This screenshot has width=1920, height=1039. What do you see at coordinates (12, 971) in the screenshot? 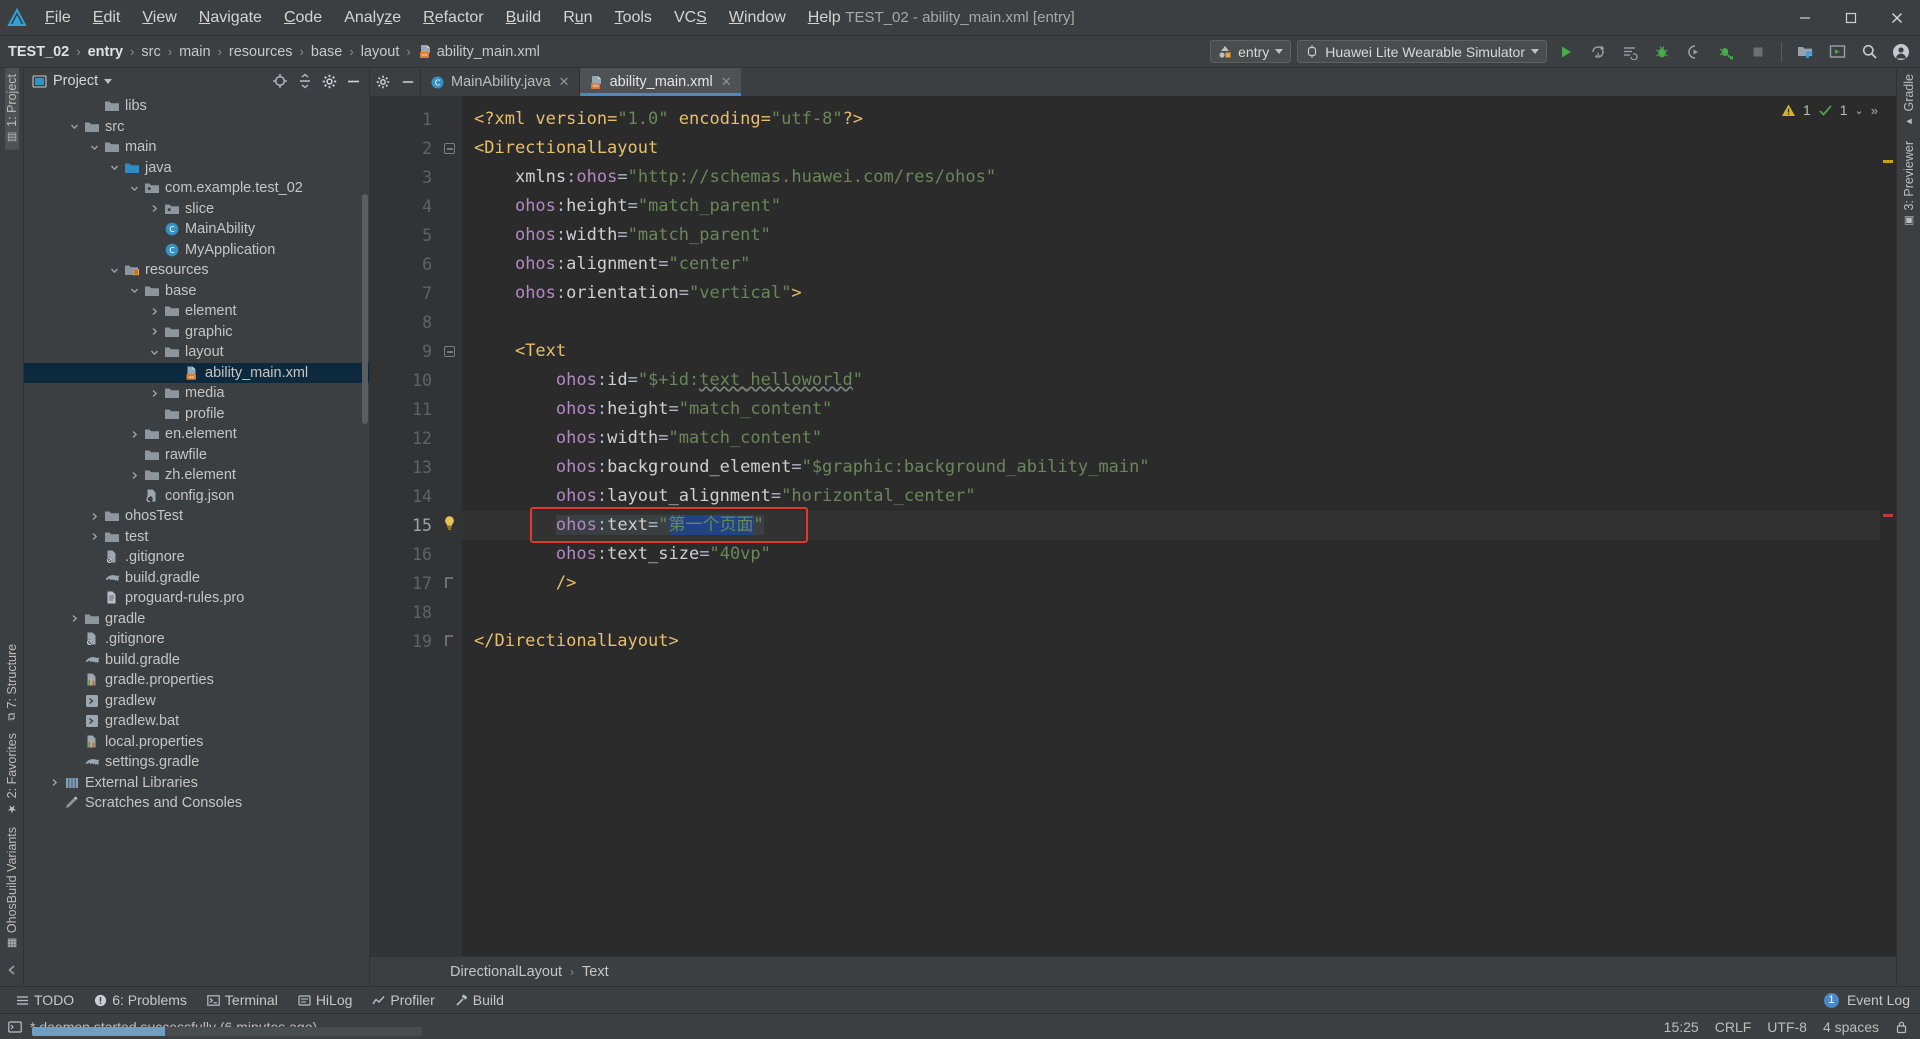
I see `collapse-rail-icon` at bounding box center [12, 971].